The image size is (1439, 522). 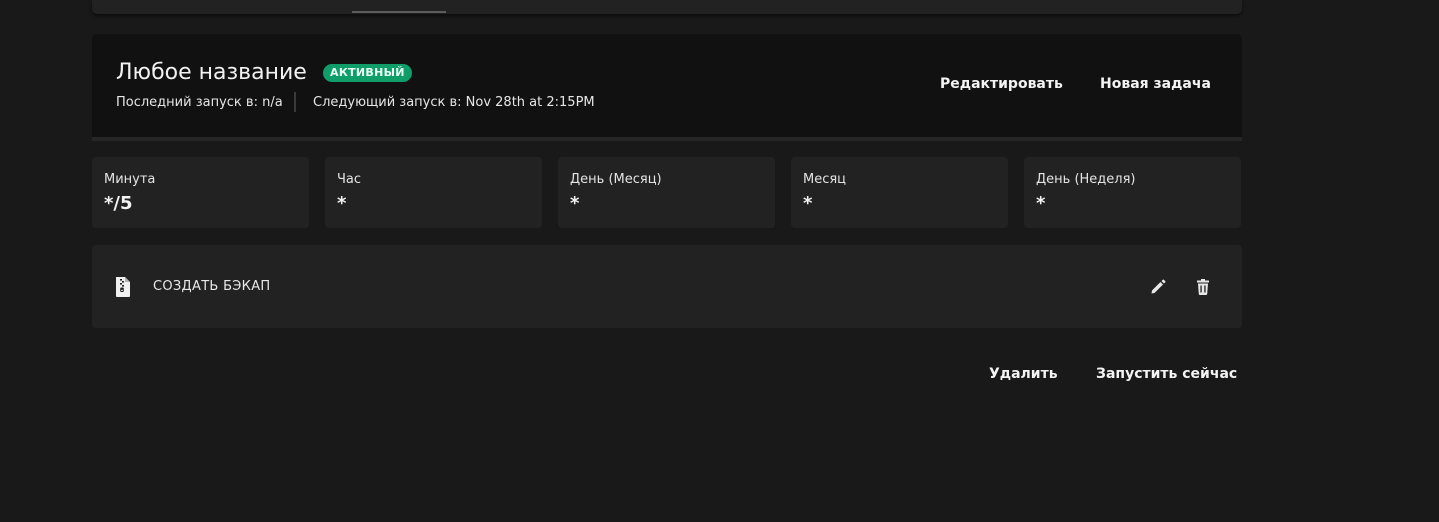 What do you see at coordinates (667, 7) in the screenshot?
I see `top-panel` at bounding box center [667, 7].